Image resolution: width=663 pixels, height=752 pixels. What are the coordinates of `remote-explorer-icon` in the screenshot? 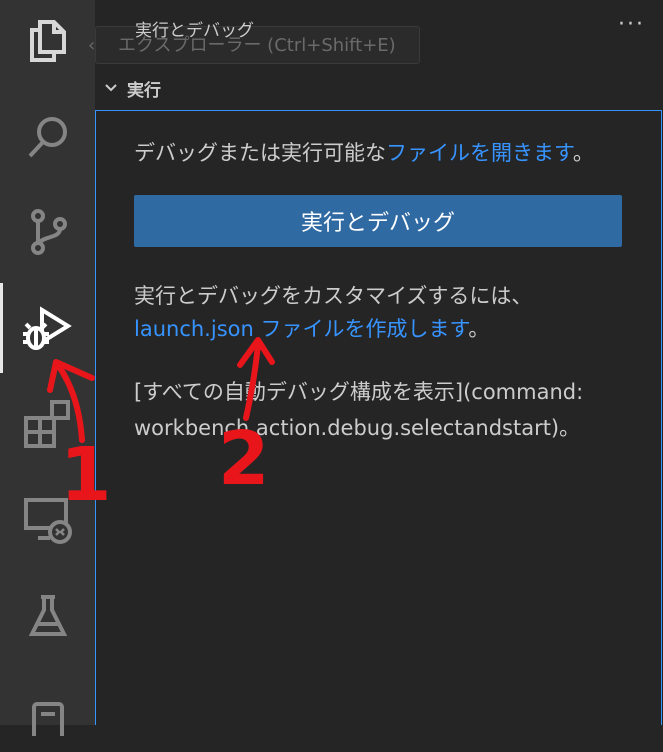 It's located at (47, 520).